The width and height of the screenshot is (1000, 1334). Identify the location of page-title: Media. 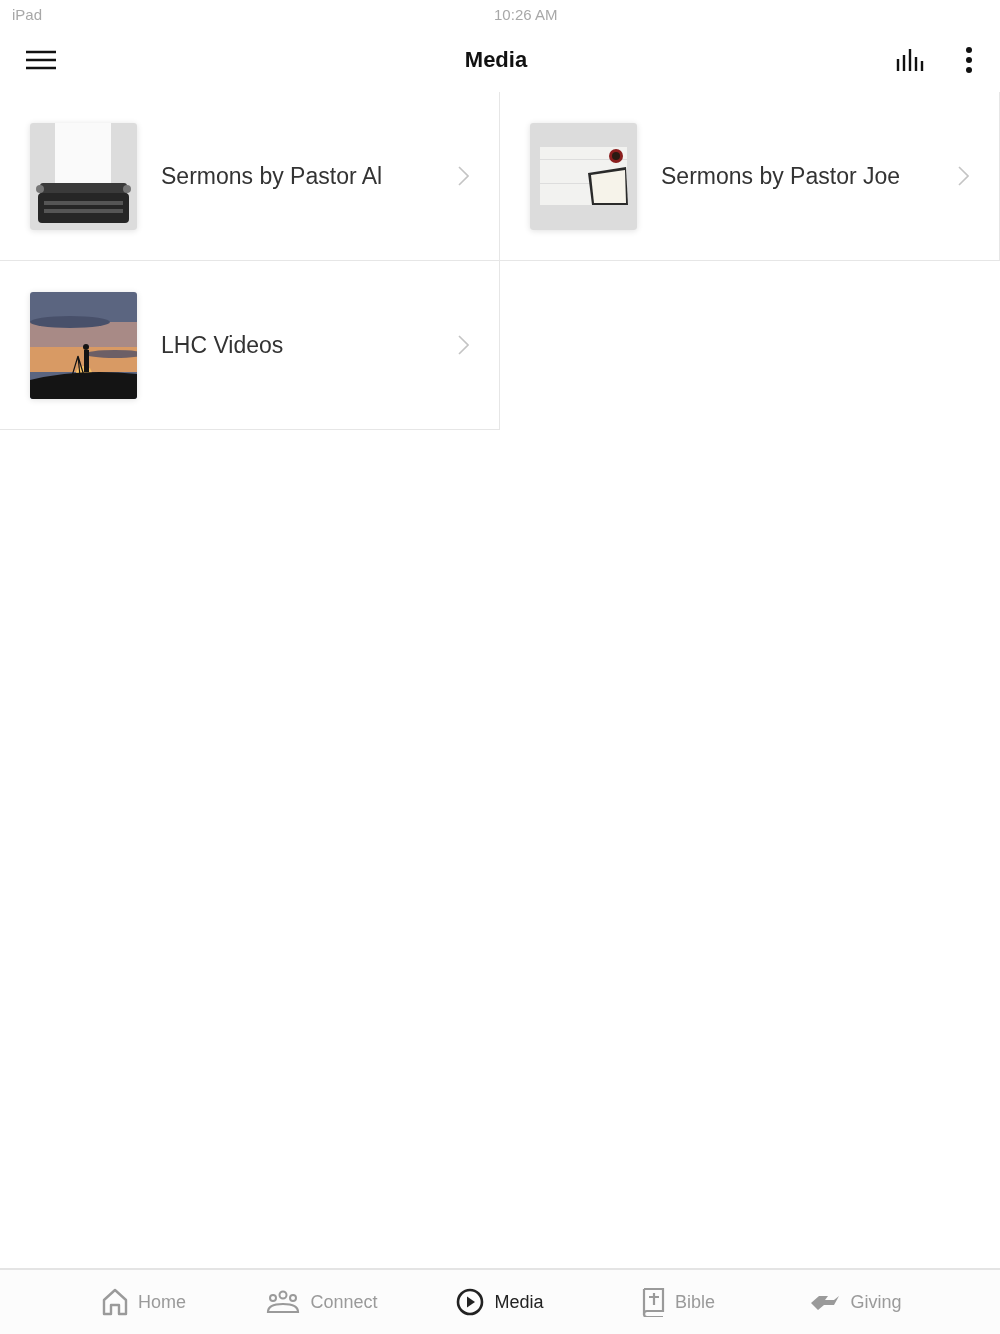
(496, 60).